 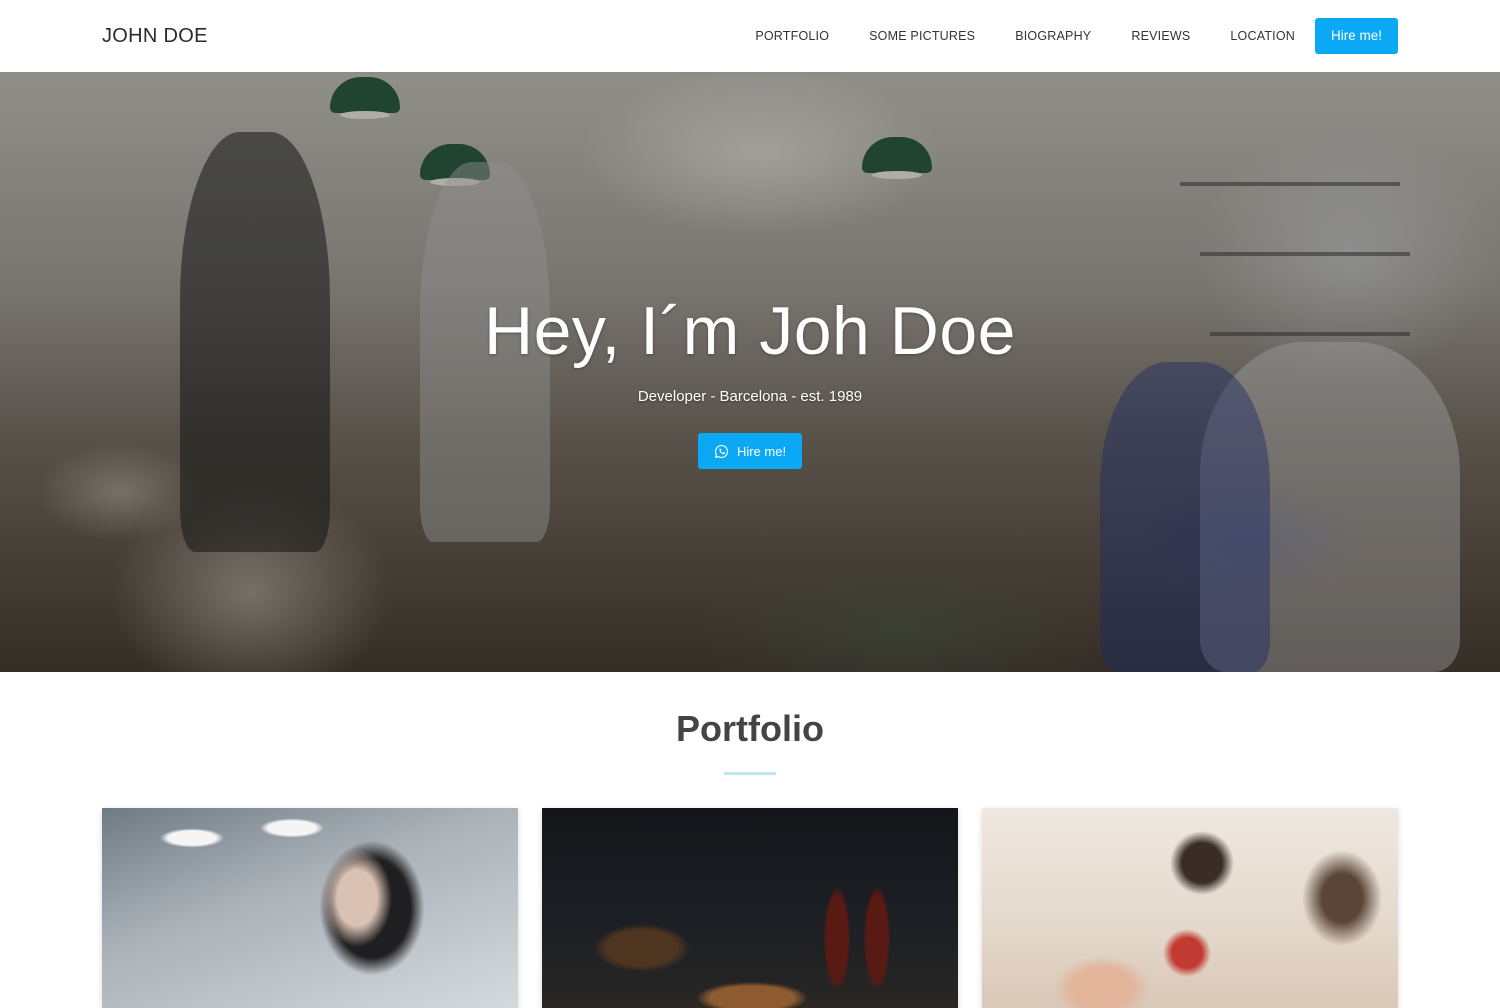 I want to click on nav-link-some-pictures: SOME PICTURES, so click(x=922, y=36).